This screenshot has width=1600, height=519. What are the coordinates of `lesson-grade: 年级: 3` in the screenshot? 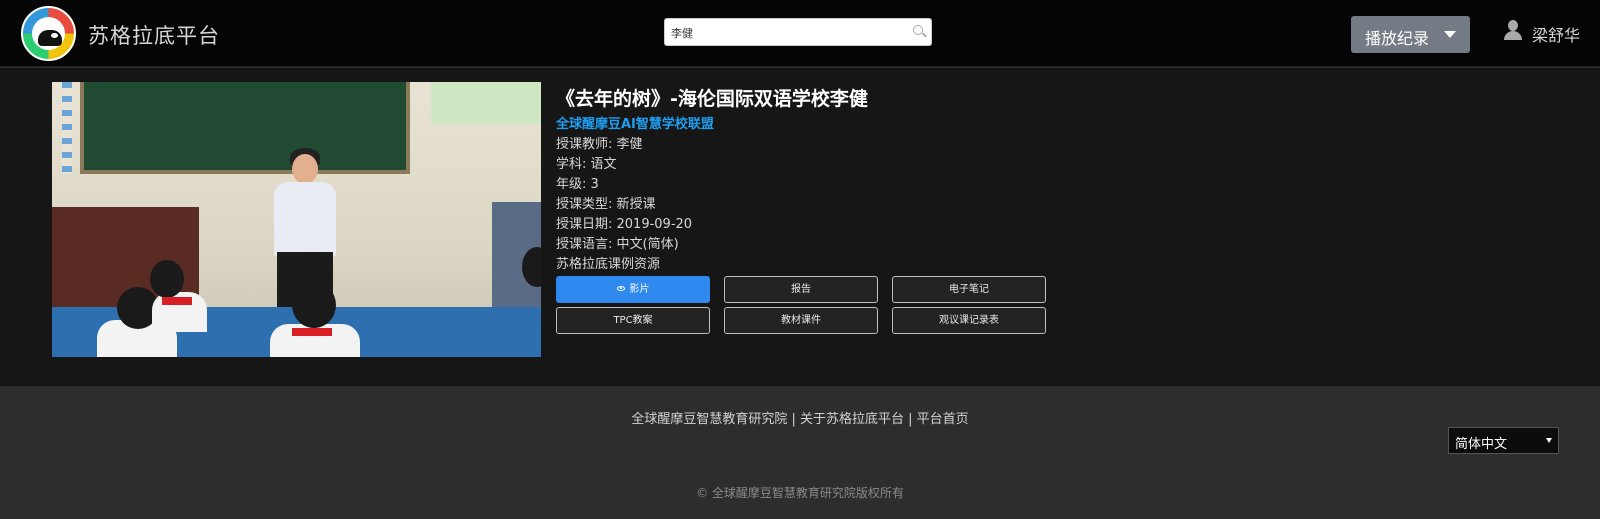 It's located at (577, 184).